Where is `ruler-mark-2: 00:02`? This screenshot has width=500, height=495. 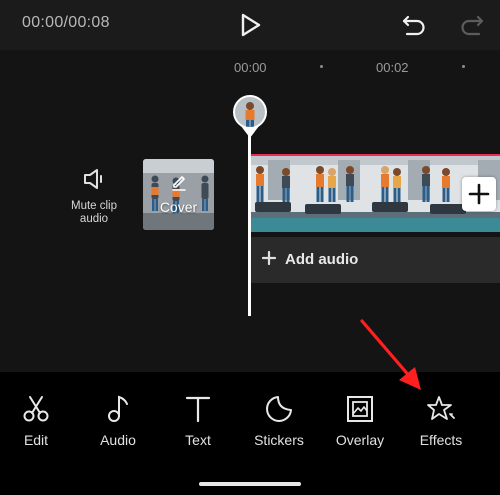 ruler-mark-2: 00:02 is located at coordinates (392, 67).